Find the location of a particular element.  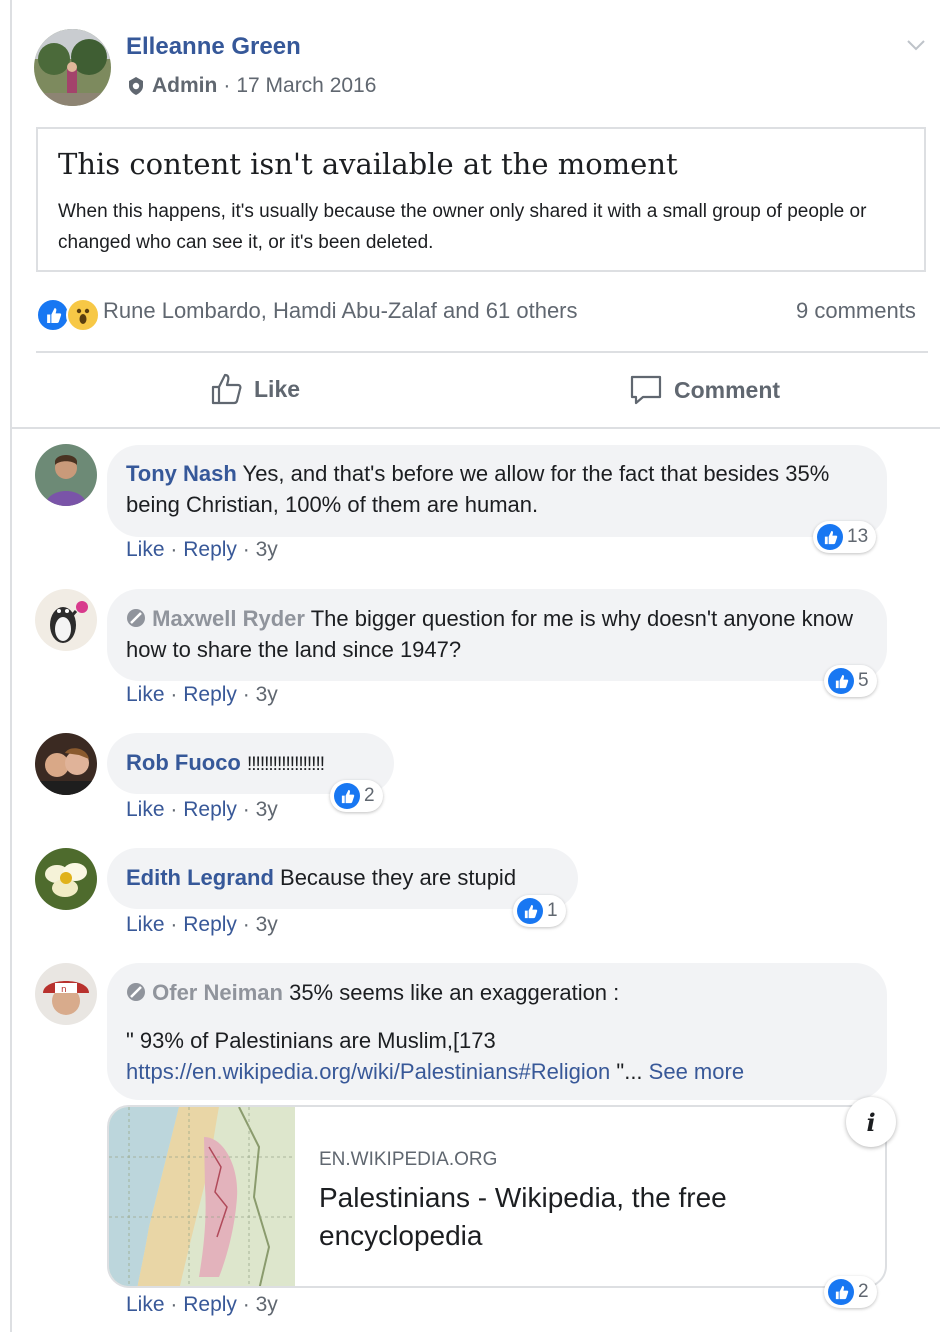

svg-text: n is located at coordinates (64, 990).